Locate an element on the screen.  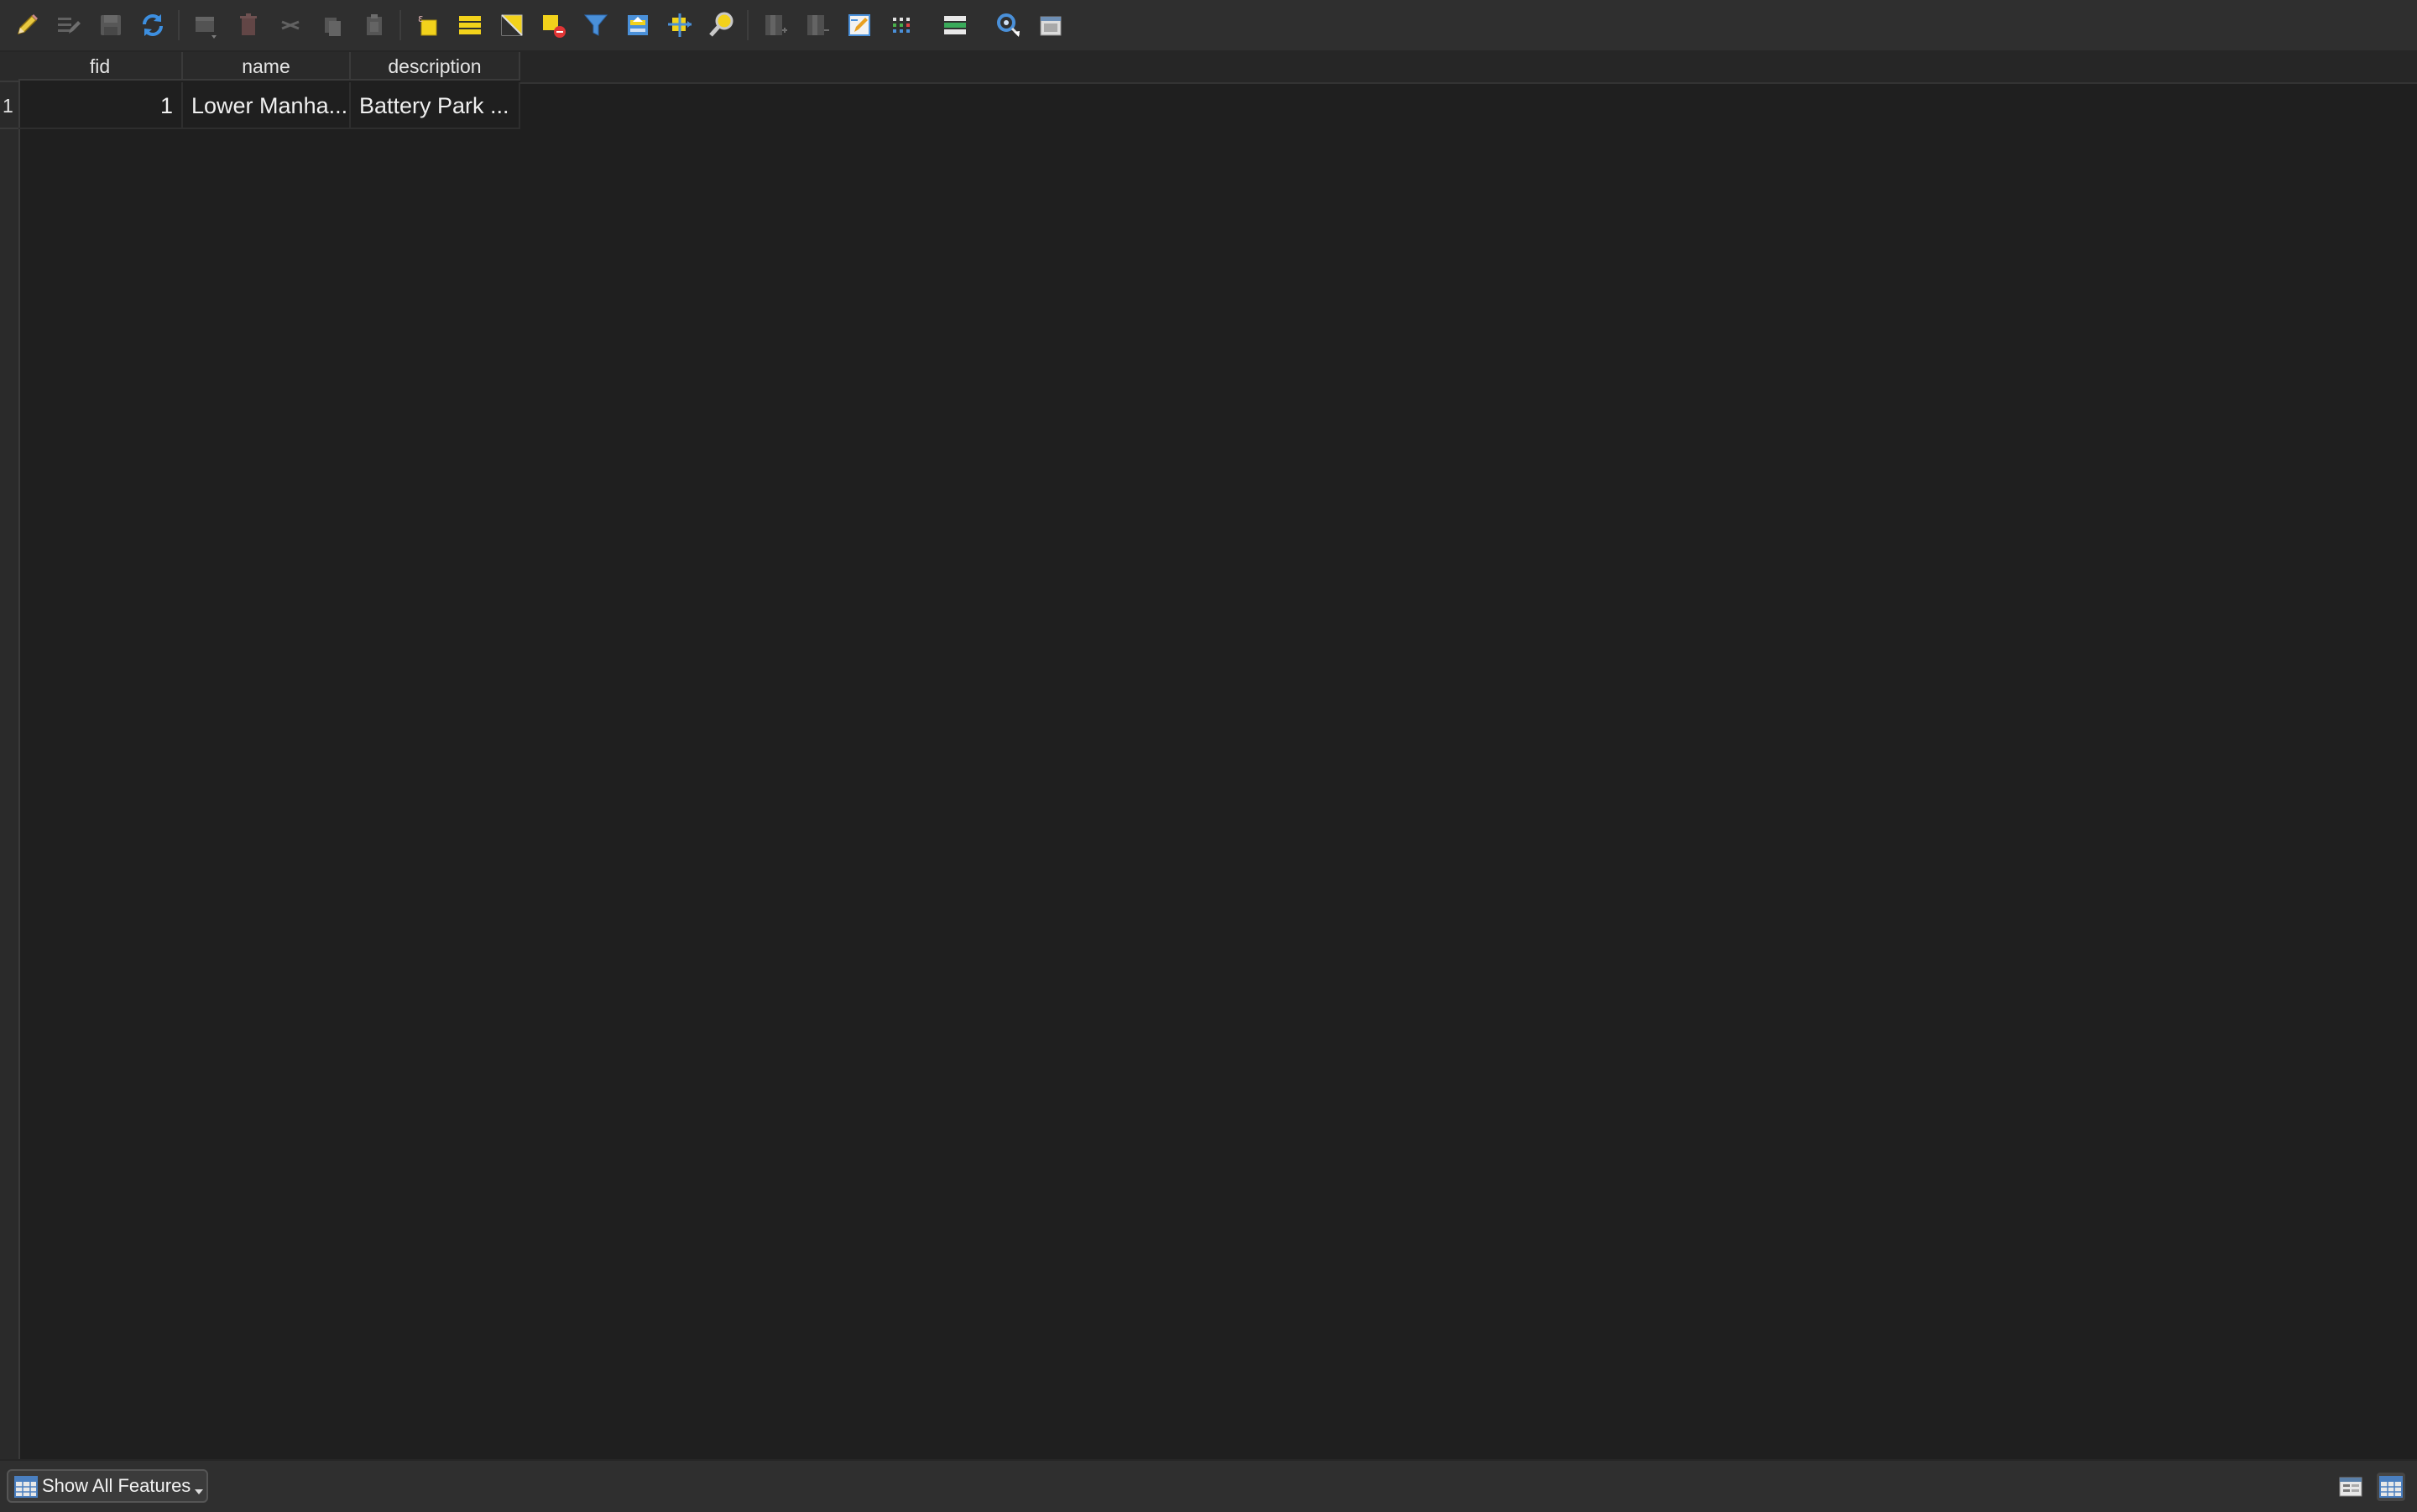
toggle-editing-icon is located at coordinates (27, 25).